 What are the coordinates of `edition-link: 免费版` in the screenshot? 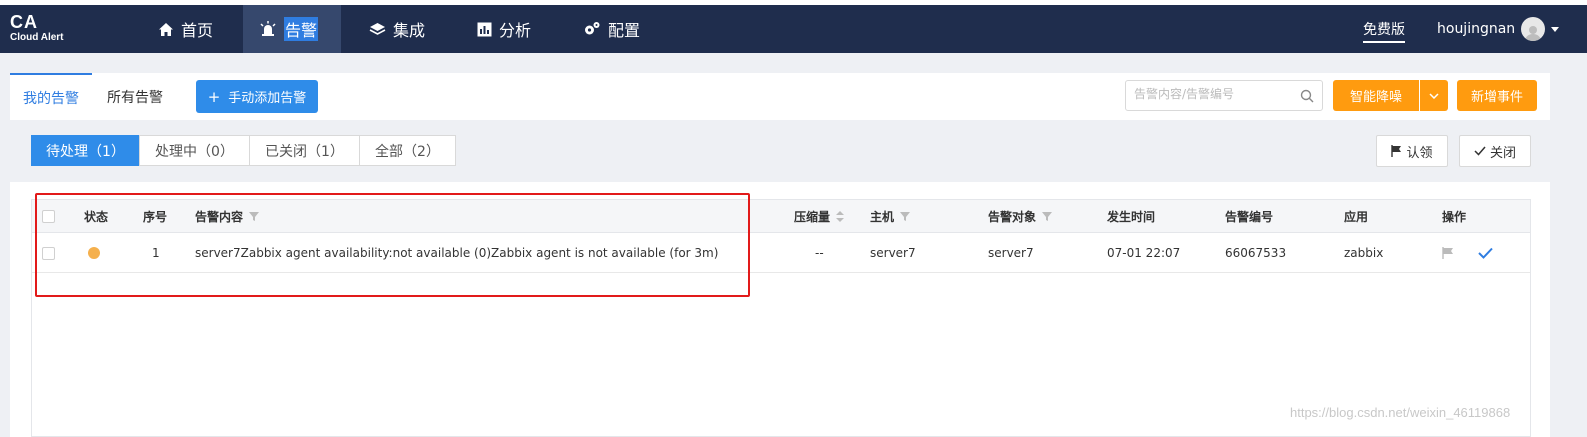 It's located at (1384, 31).